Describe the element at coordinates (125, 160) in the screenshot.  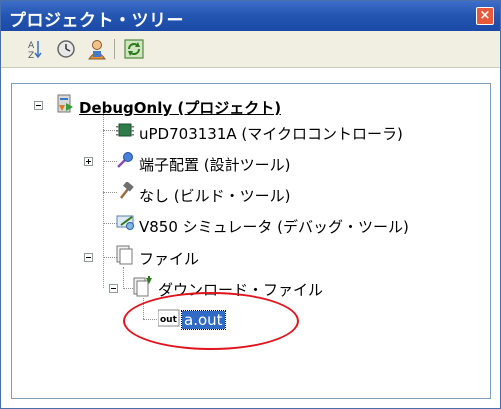
I see `pin-config-icon` at that location.